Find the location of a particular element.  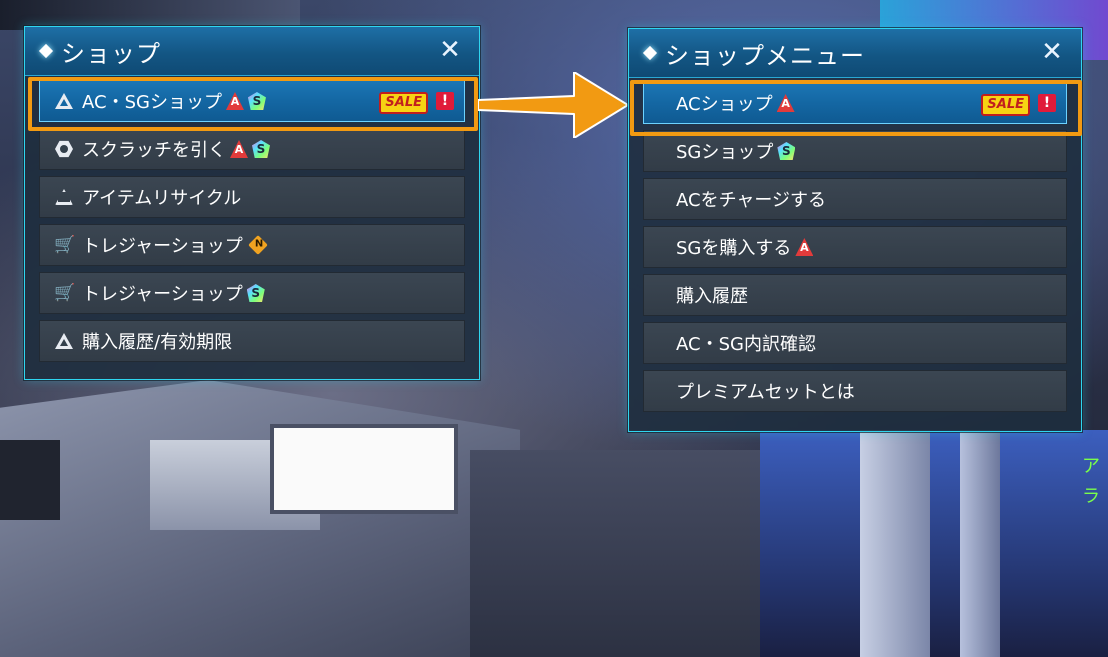

menu-item-label: ACショップ is located at coordinates (724, 104).